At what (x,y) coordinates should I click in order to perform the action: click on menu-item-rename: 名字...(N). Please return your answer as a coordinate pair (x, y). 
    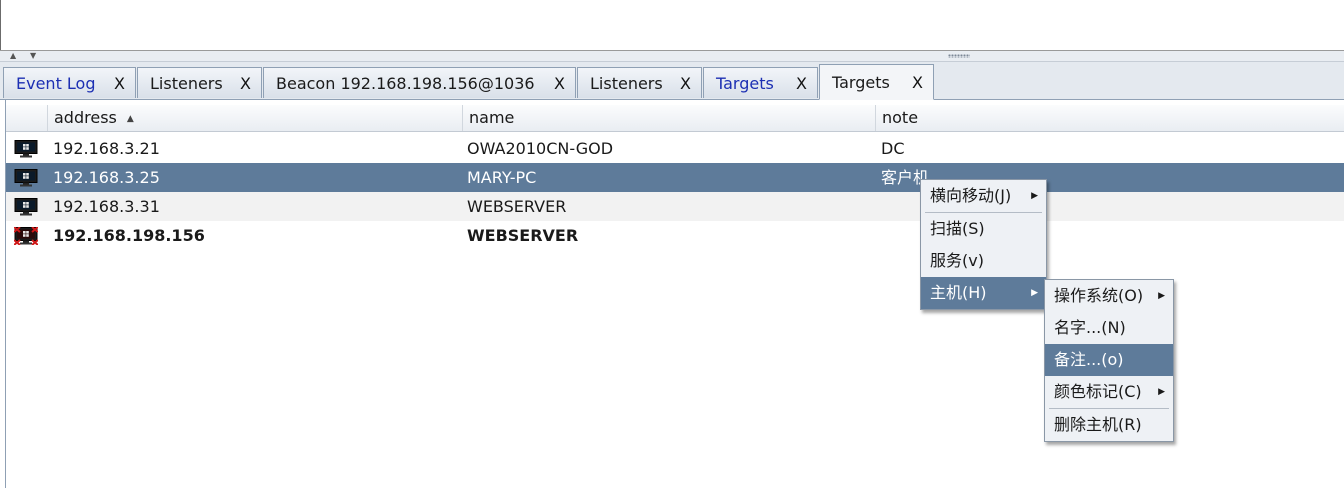
    Looking at the image, I should click on (1109, 328).